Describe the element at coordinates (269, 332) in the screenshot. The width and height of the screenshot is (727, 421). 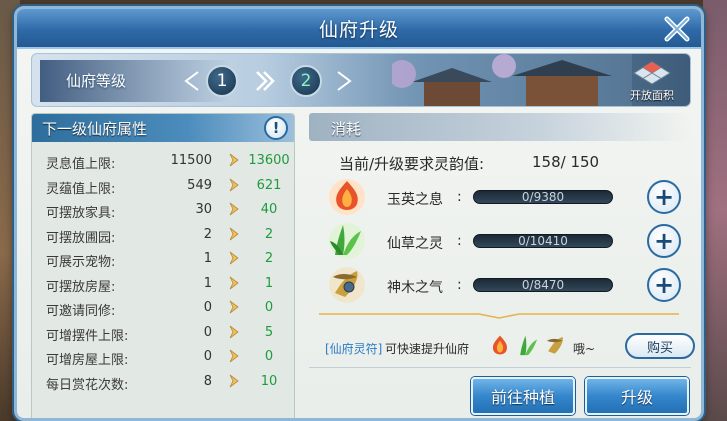
I see `attribute-next-value: 5` at that location.